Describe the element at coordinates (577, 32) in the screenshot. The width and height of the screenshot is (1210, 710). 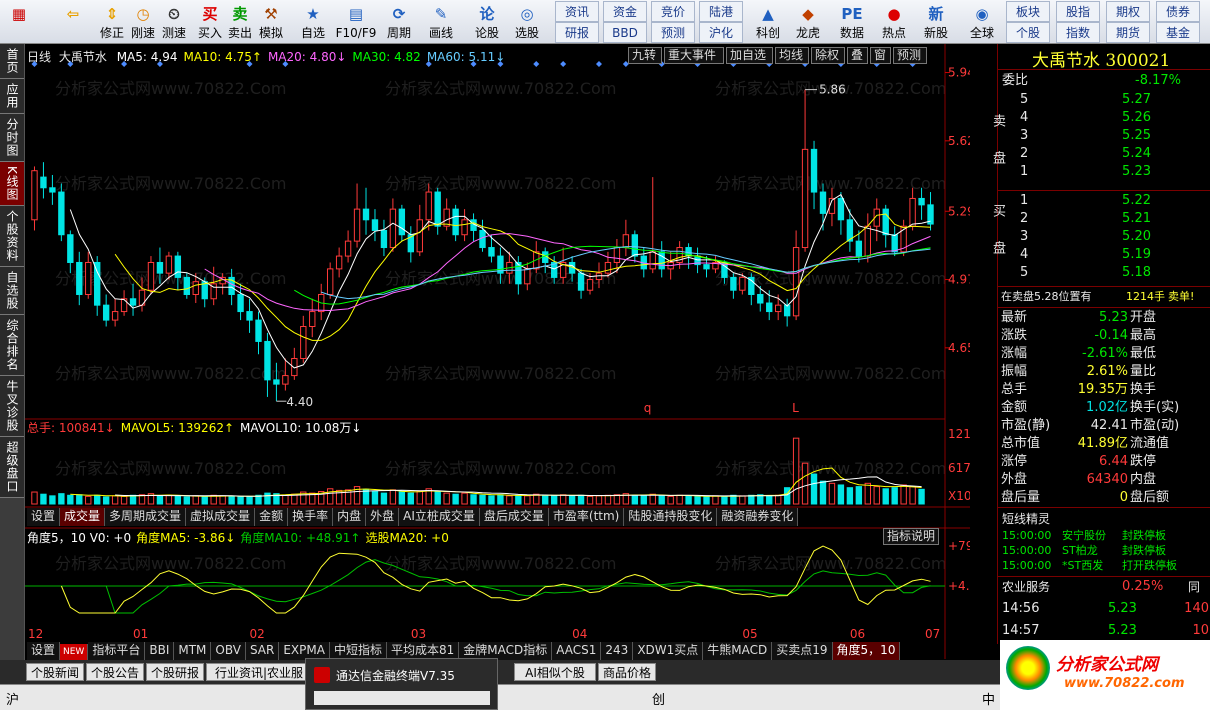
I see `toolbar-grid-button: 研报` at that location.